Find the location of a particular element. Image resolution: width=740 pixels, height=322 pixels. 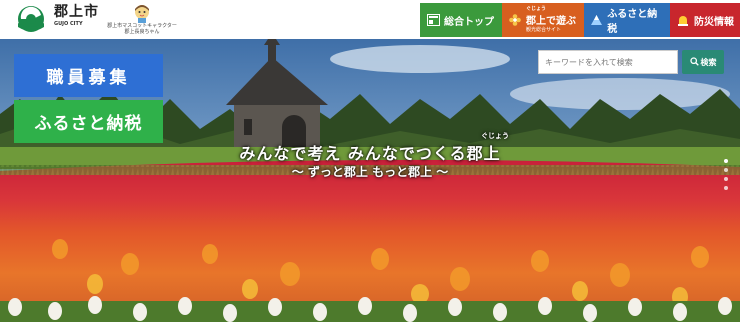

home-page-icon is located at coordinates (433, 20).